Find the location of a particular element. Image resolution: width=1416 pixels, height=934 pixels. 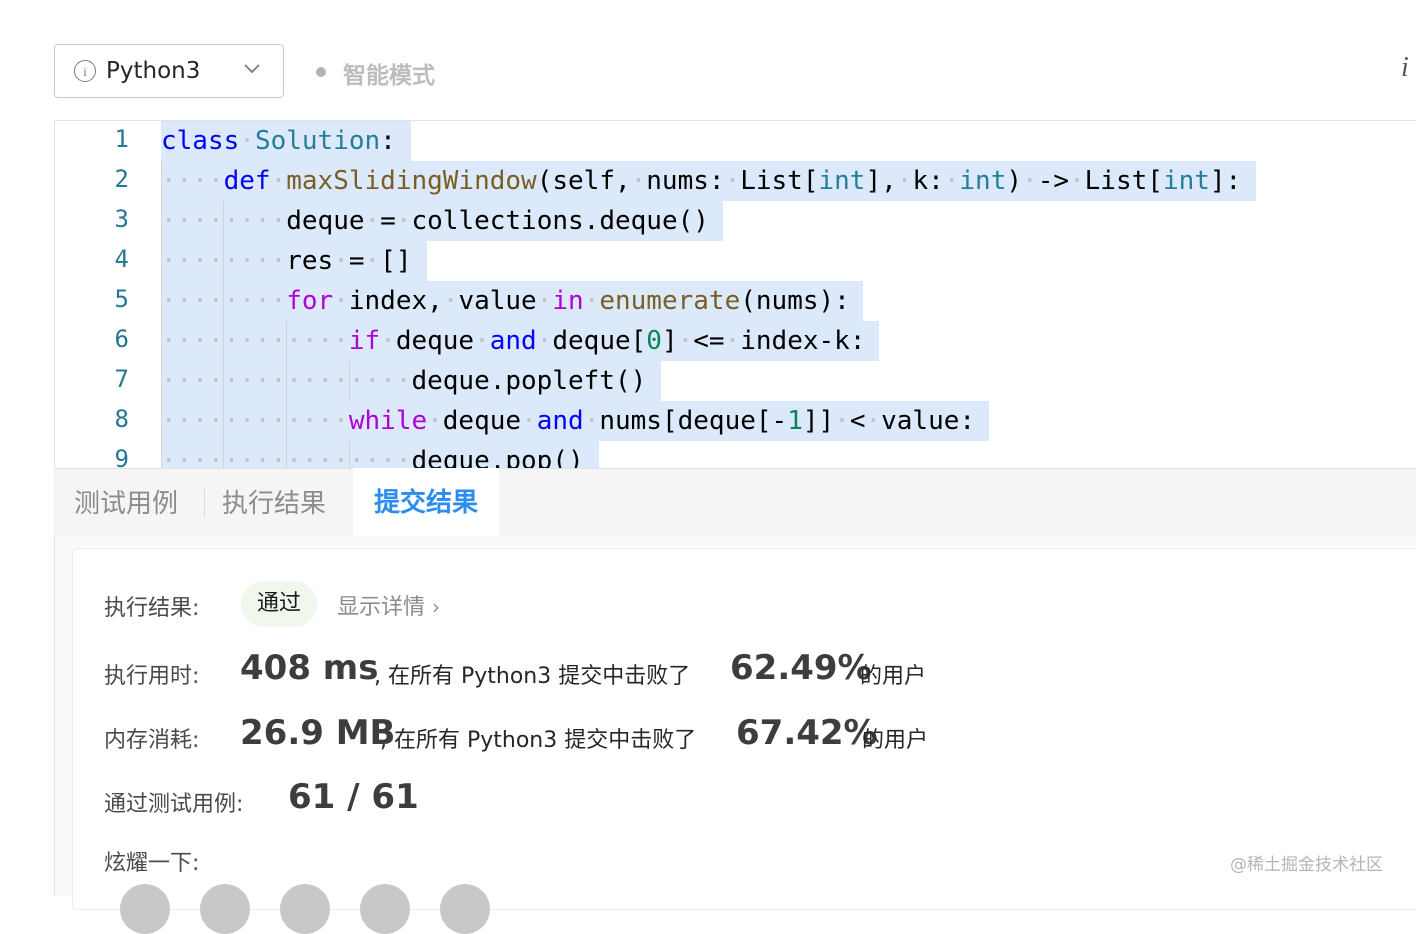

show-details-link: 显示详情 › is located at coordinates (388, 605).